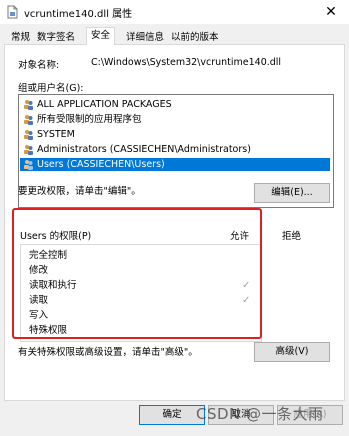 This screenshot has height=436, width=349. Describe the element at coordinates (89, 119) in the screenshot. I see `list-item-label: 所有受限制的应用程序包` at that location.